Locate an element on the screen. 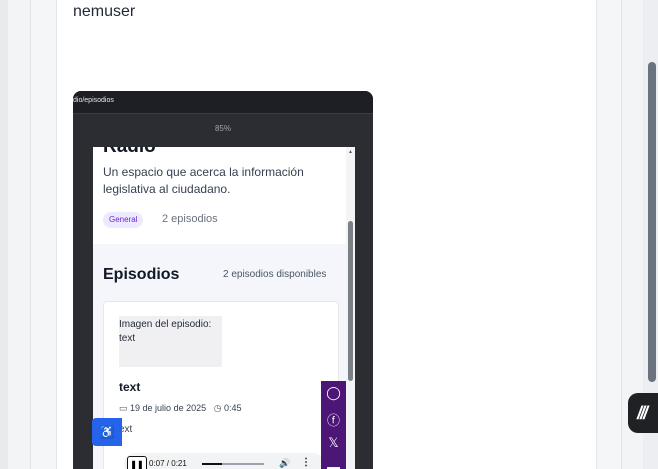  share-more-icon: ▬ is located at coordinates (333, 464).